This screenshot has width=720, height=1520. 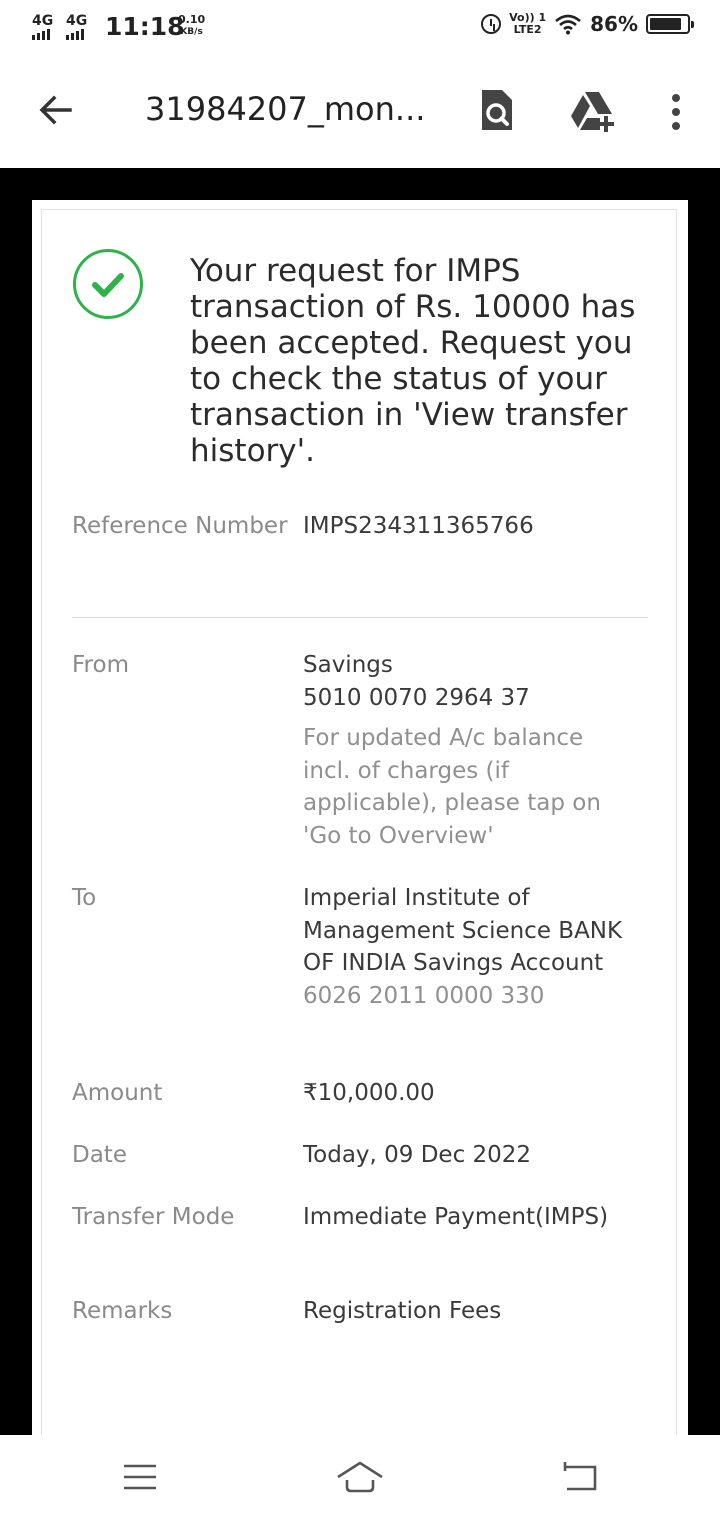 I want to click on transfer-mode-value: Immediate Payment(IMPS), so click(x=456, y=1217).